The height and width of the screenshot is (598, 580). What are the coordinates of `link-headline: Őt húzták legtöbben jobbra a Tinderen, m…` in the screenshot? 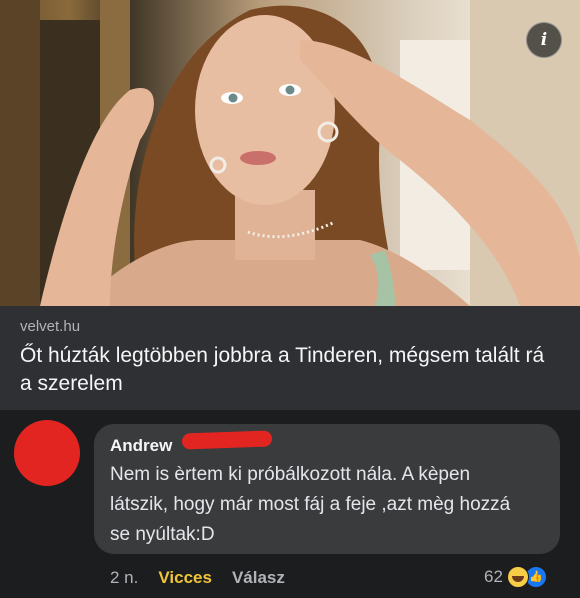 It's located at (290, 370).